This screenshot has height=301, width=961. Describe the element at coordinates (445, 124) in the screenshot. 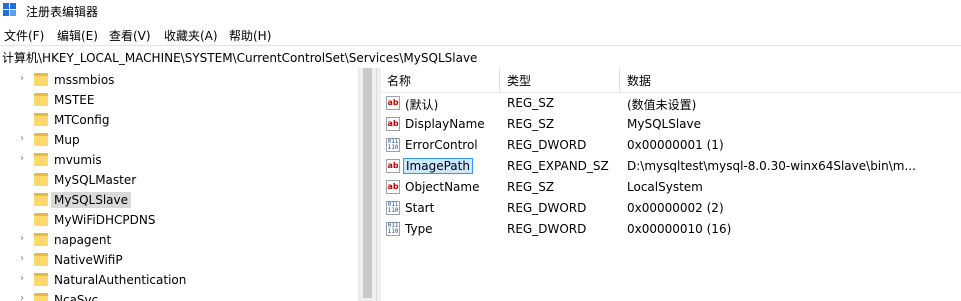

I see `value-name: DisplayName` at that location.